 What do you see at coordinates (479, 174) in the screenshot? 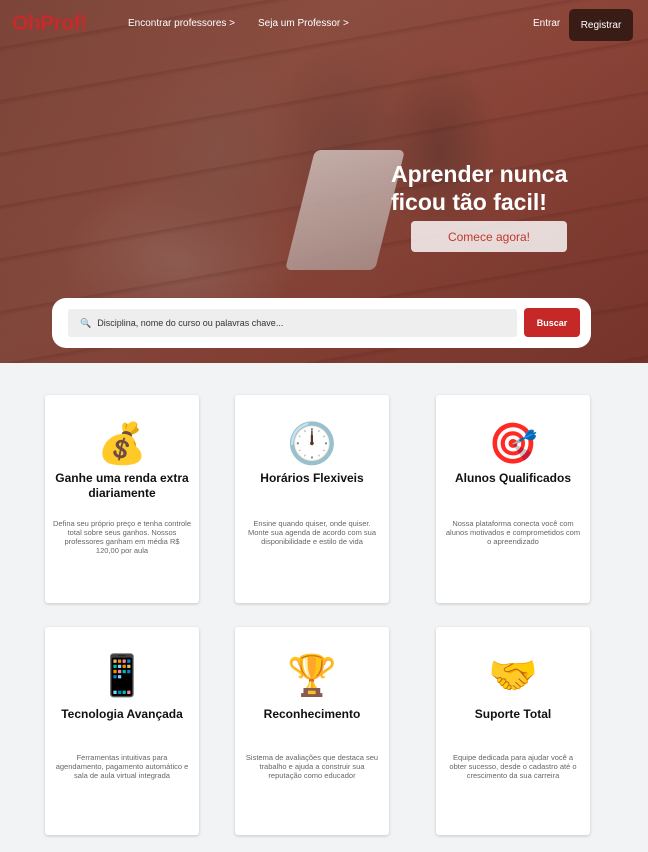
I see `hero-headline-line1: Aprender nunca` at bounding box center [479, 174].